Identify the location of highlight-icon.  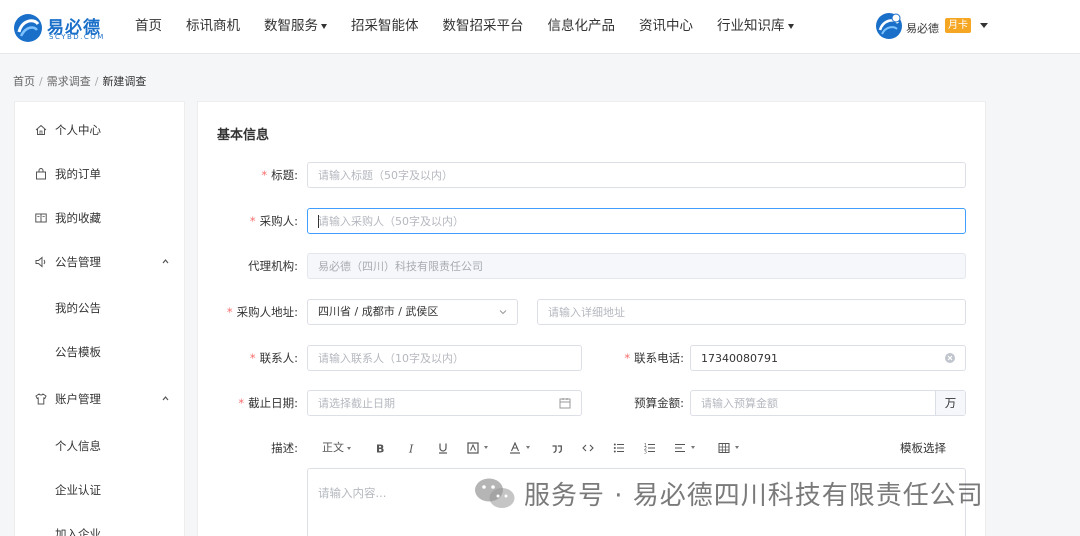
(473, 448).